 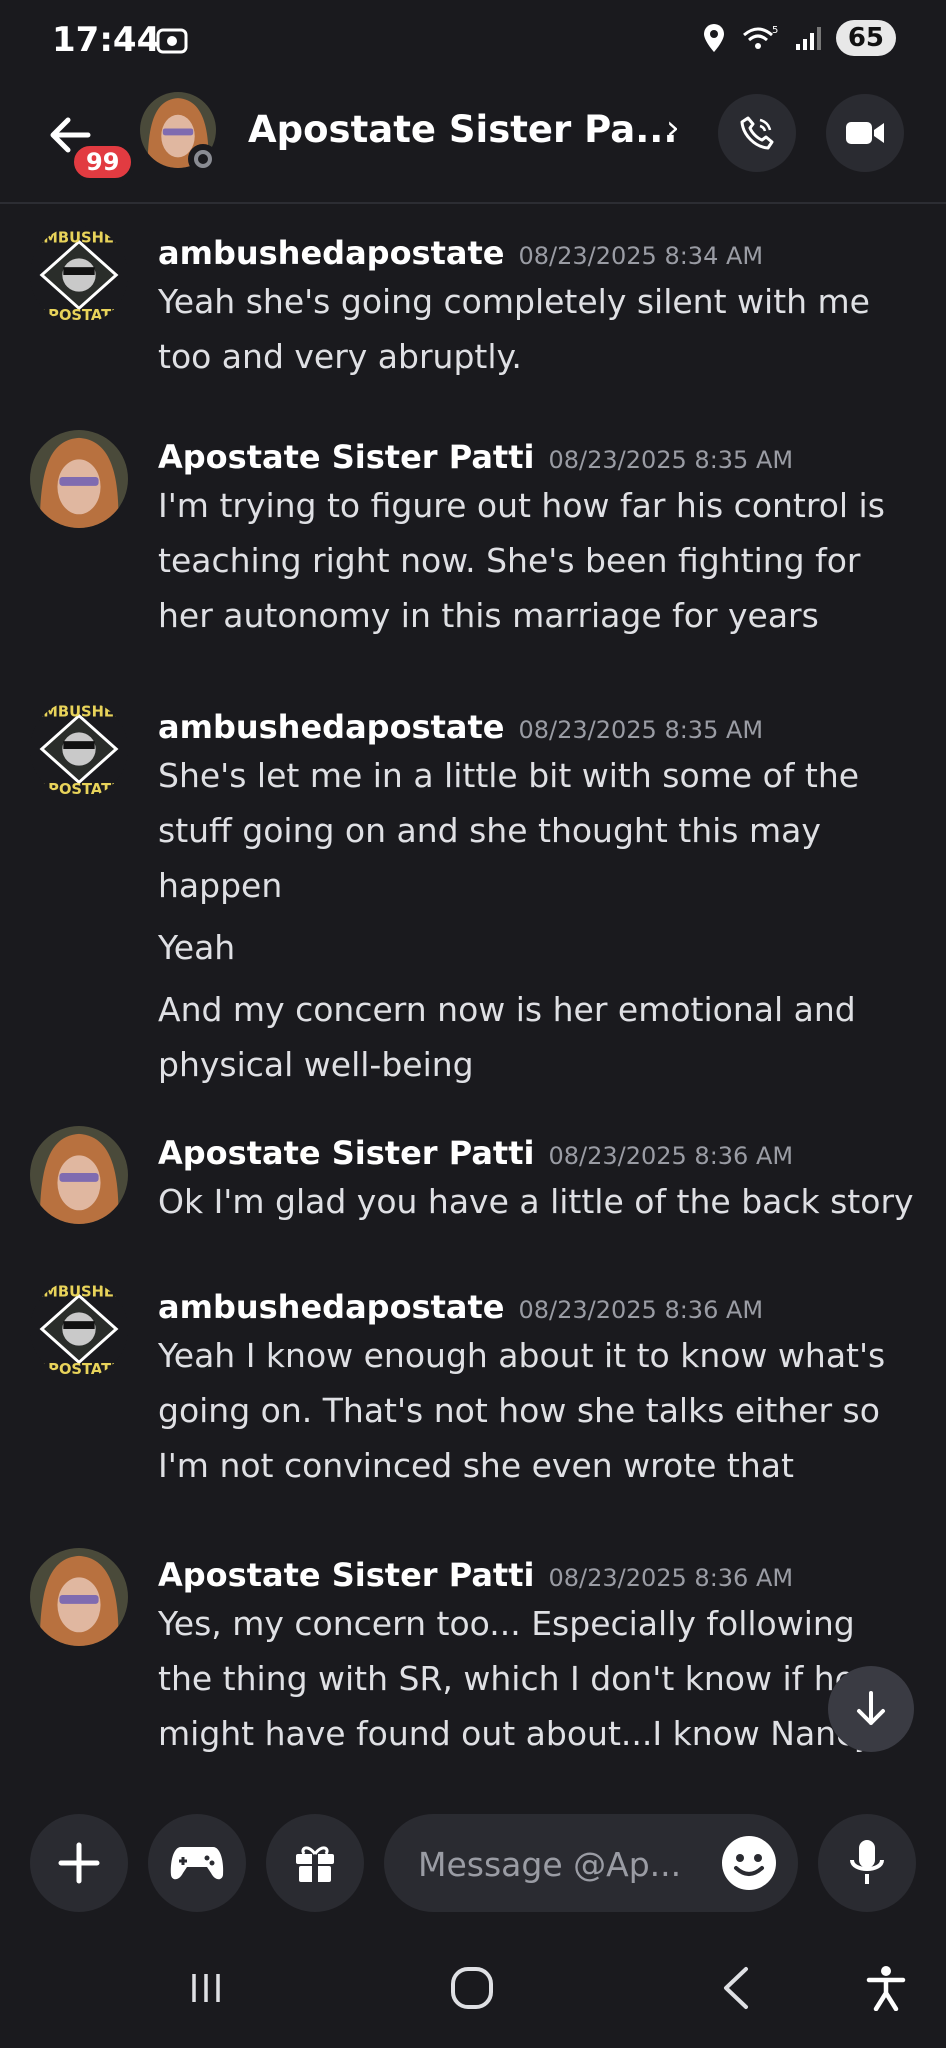 I want to click on message-header: ambushedapostate 08/23/2025 8:36 AM, so click(x=460, y=1307).